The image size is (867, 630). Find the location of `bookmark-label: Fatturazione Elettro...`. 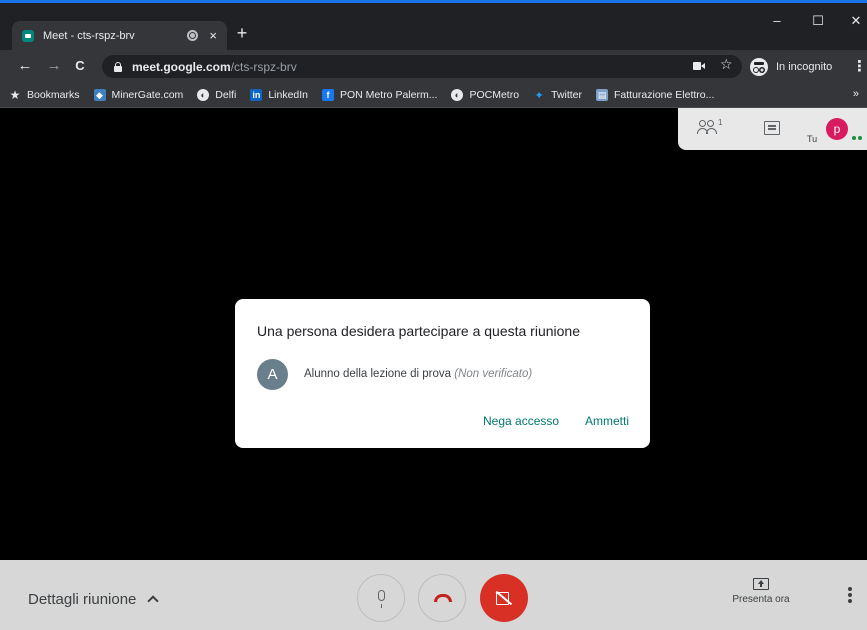

bookmark-label: Fatturazione Elettro... is located at coordinates (664, 95).